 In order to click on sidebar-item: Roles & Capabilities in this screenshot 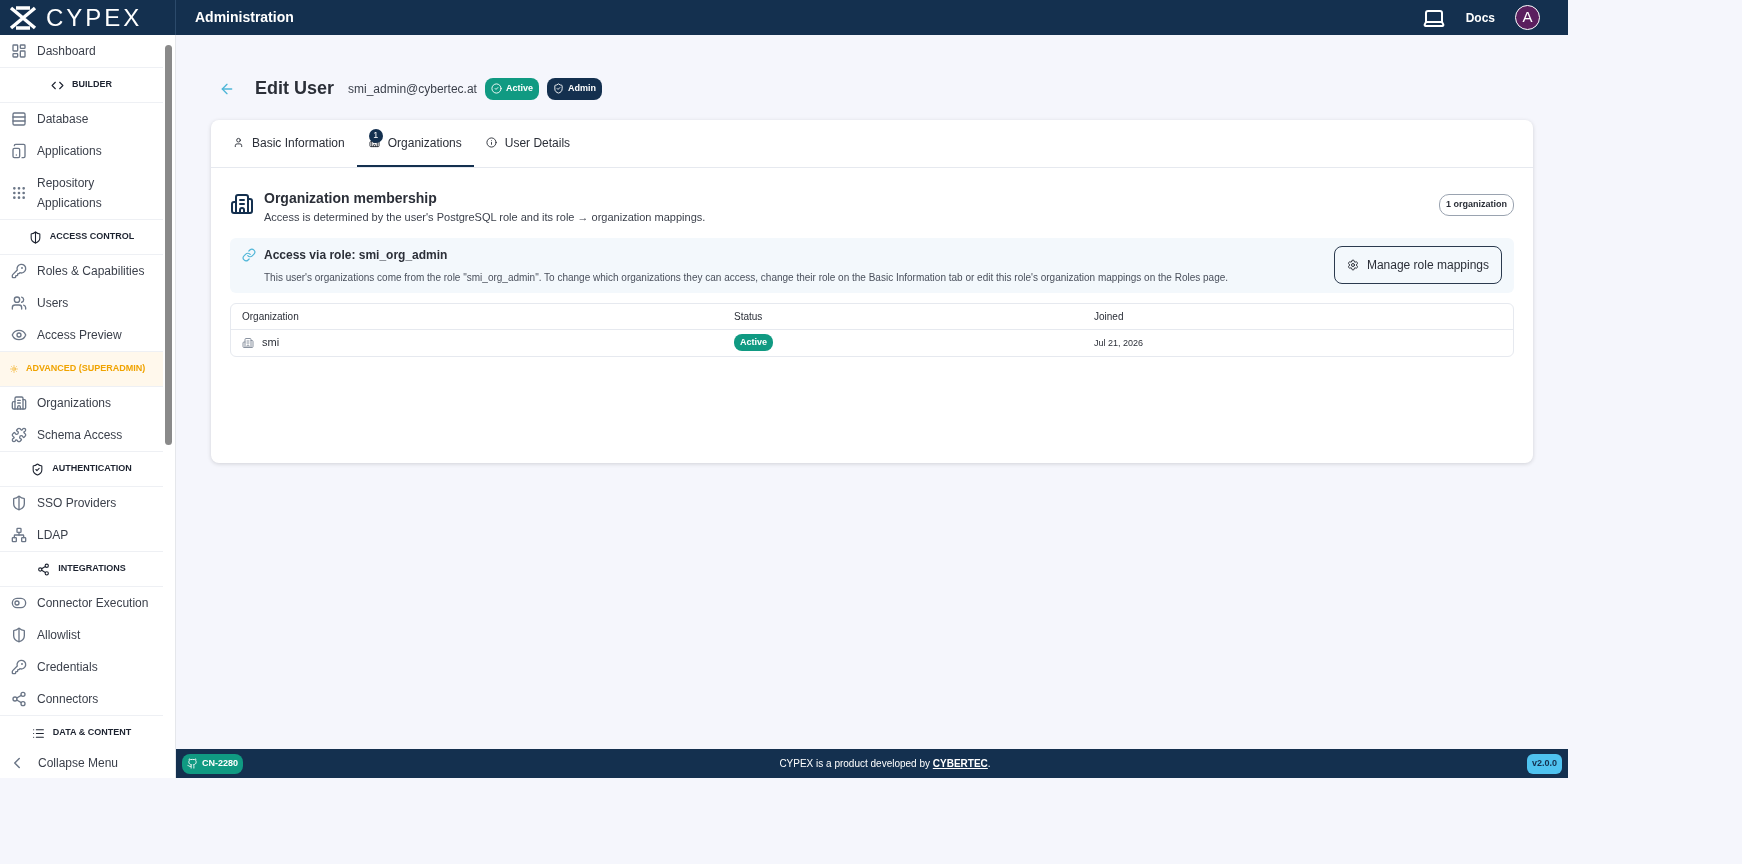, I will do `click(81, 271)`.